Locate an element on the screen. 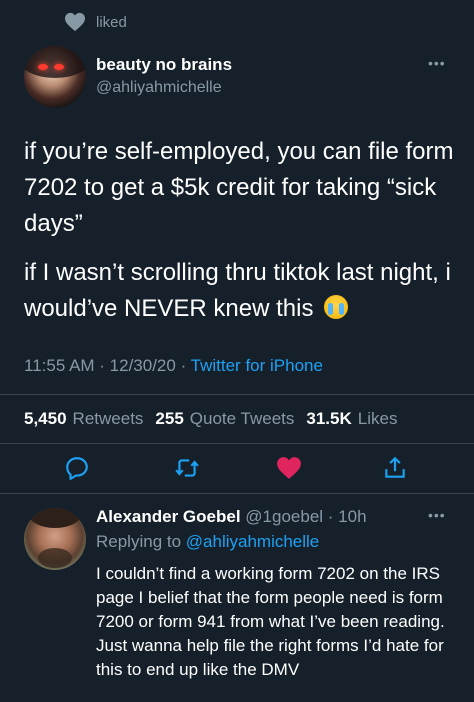 This screenshot has width=474, height=702. tweet-stats: 5,450 Retweets 255 Quote Tweets 31.5K Likes is located at coordinates (216, 419).